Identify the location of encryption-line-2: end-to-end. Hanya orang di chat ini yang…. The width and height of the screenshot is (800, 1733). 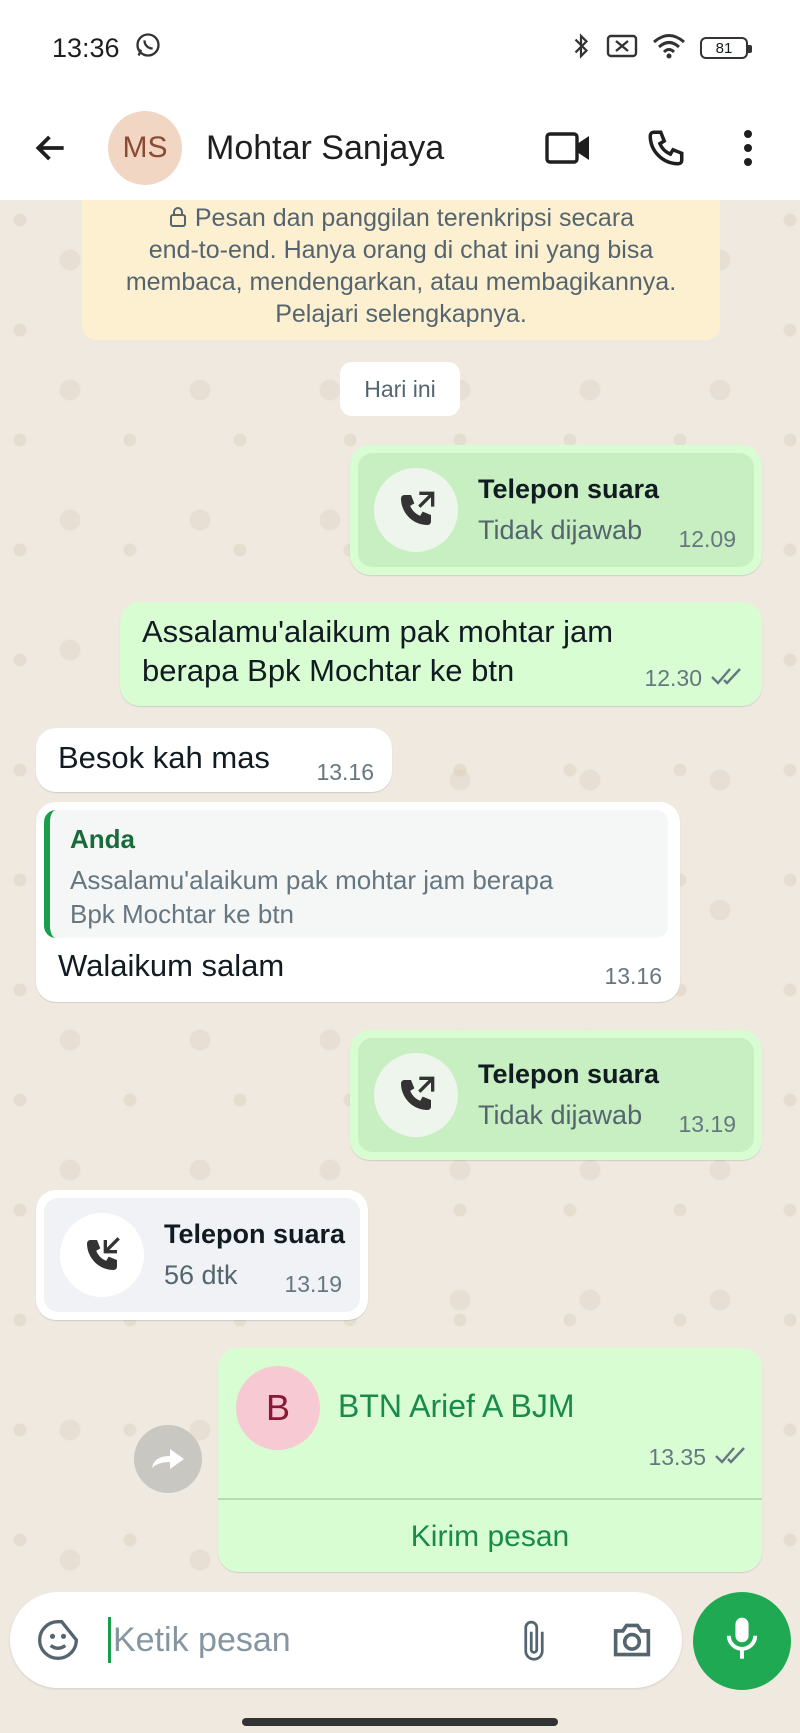
(401, 250).